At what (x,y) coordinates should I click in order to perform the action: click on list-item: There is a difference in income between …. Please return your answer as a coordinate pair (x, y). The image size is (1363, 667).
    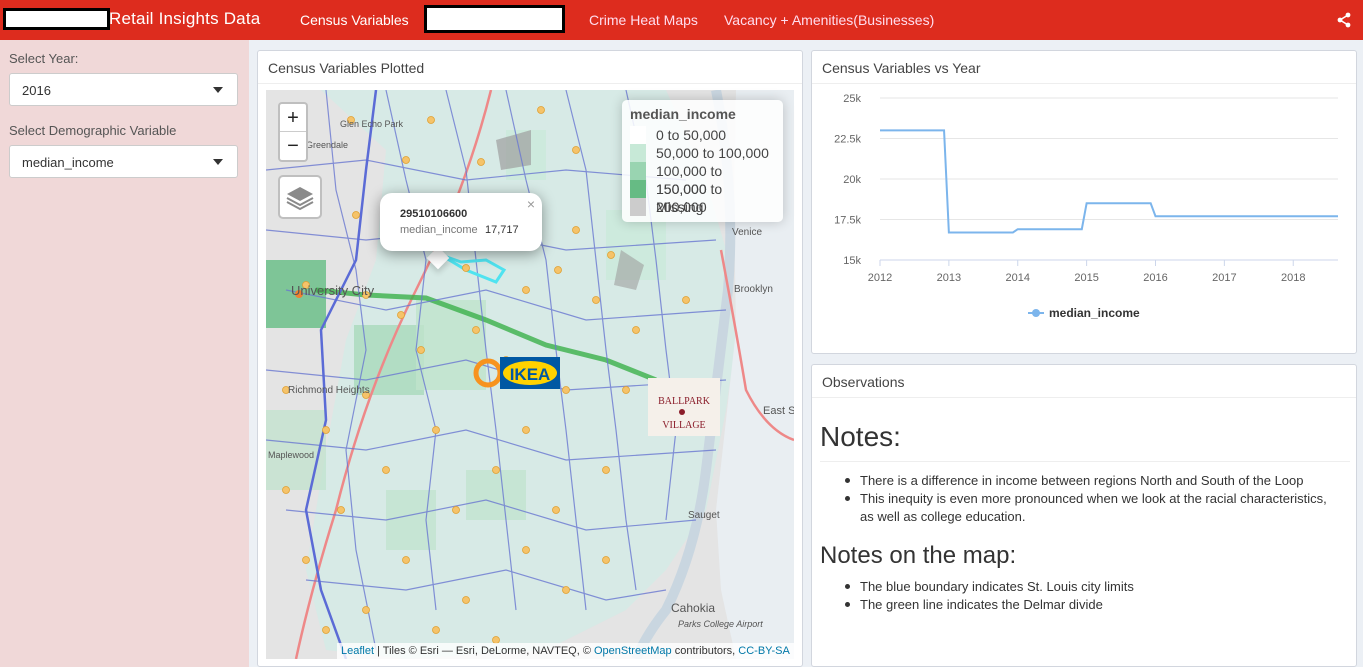
    Looking at the image, I should click on (1092, 481).